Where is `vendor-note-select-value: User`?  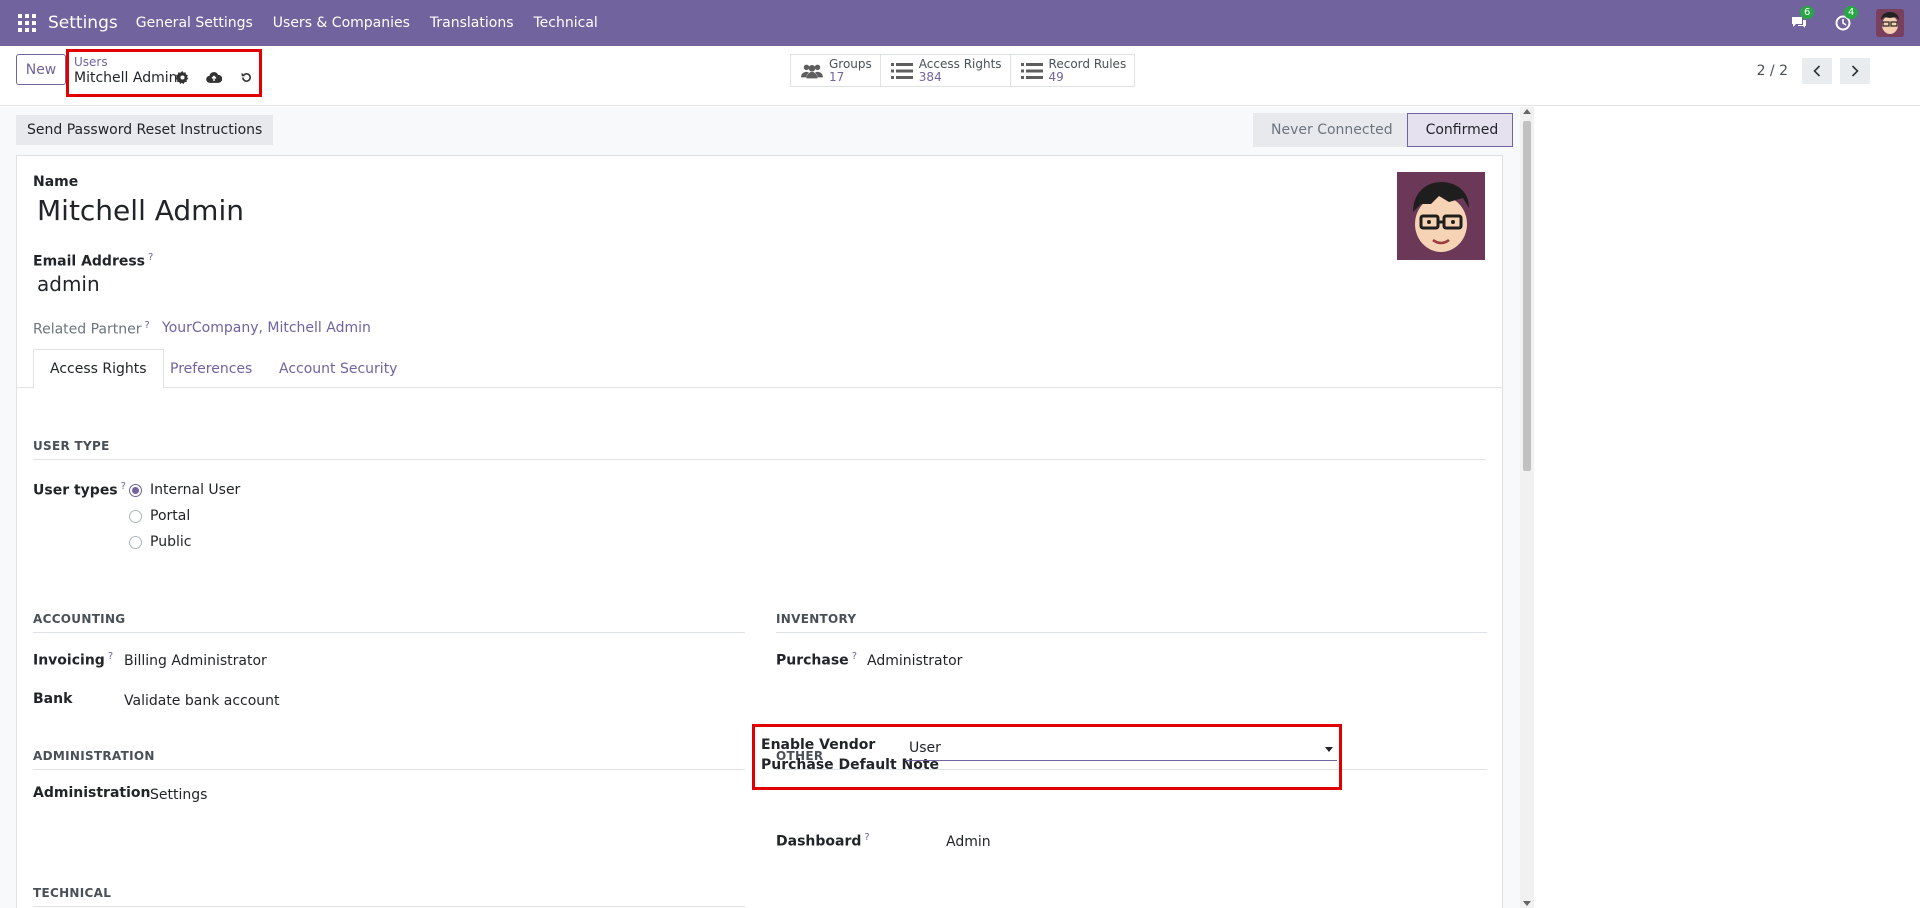
vendor-note-select-value: User is located at coordinates (925, 748).